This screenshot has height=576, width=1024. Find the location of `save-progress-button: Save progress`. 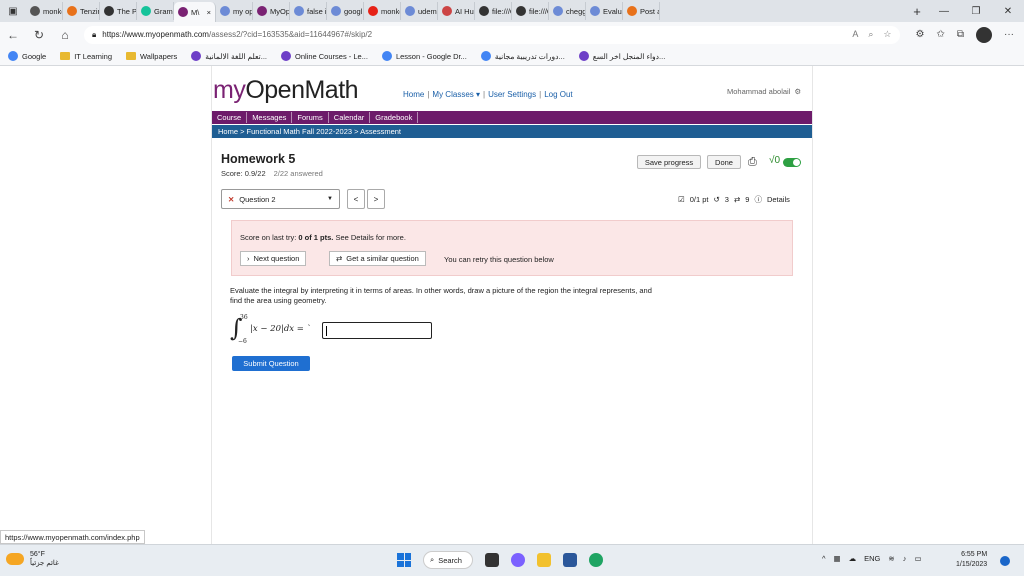

save-progress-button: Save progress is located at coordinates (669, 162).